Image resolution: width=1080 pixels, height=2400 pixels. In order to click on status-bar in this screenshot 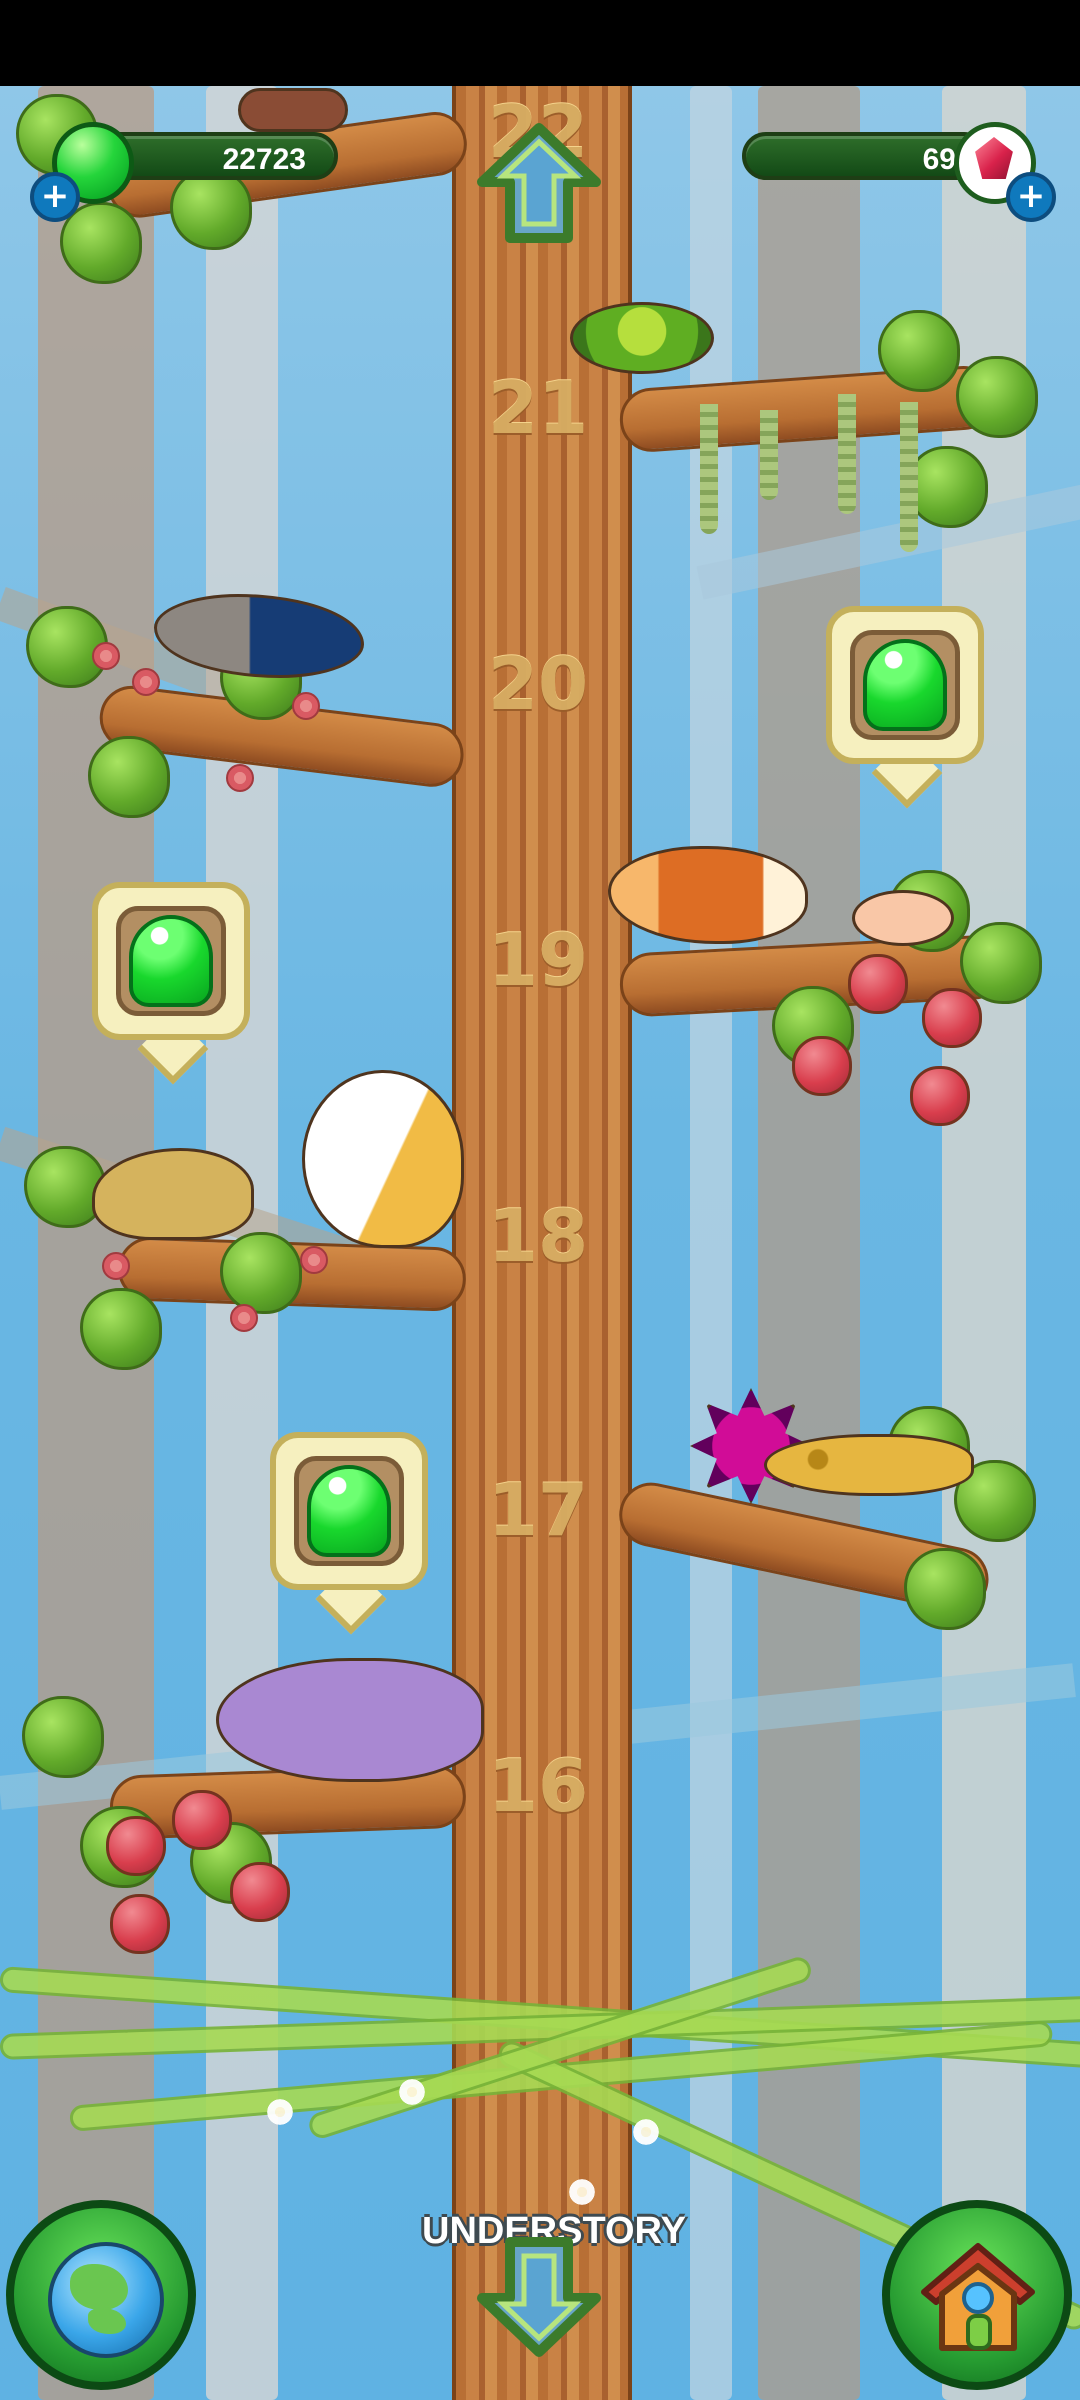, I will do `click(540, 43)`.